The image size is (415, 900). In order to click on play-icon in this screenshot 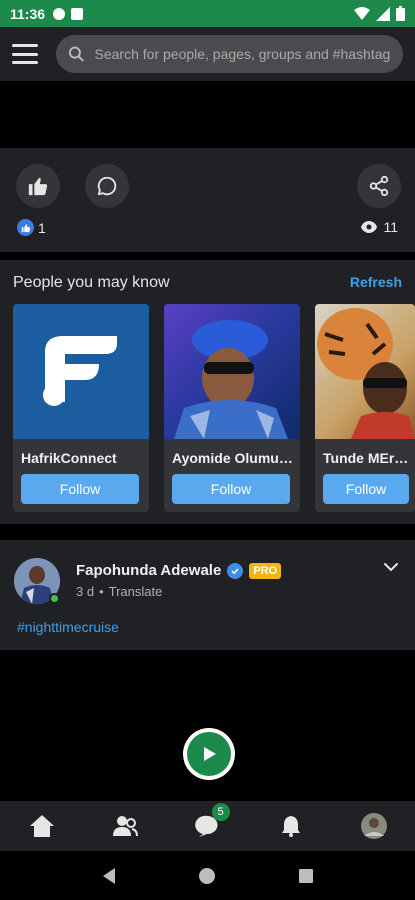, I will do `click(210, 754)`.